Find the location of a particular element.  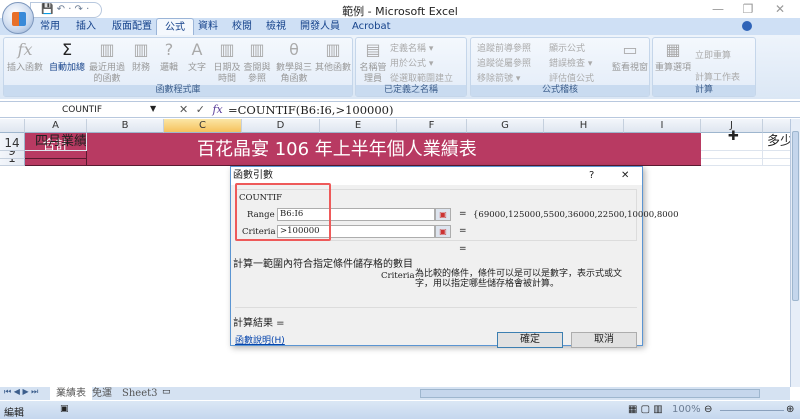

help-button: ? is located at coordinates (591, 176).